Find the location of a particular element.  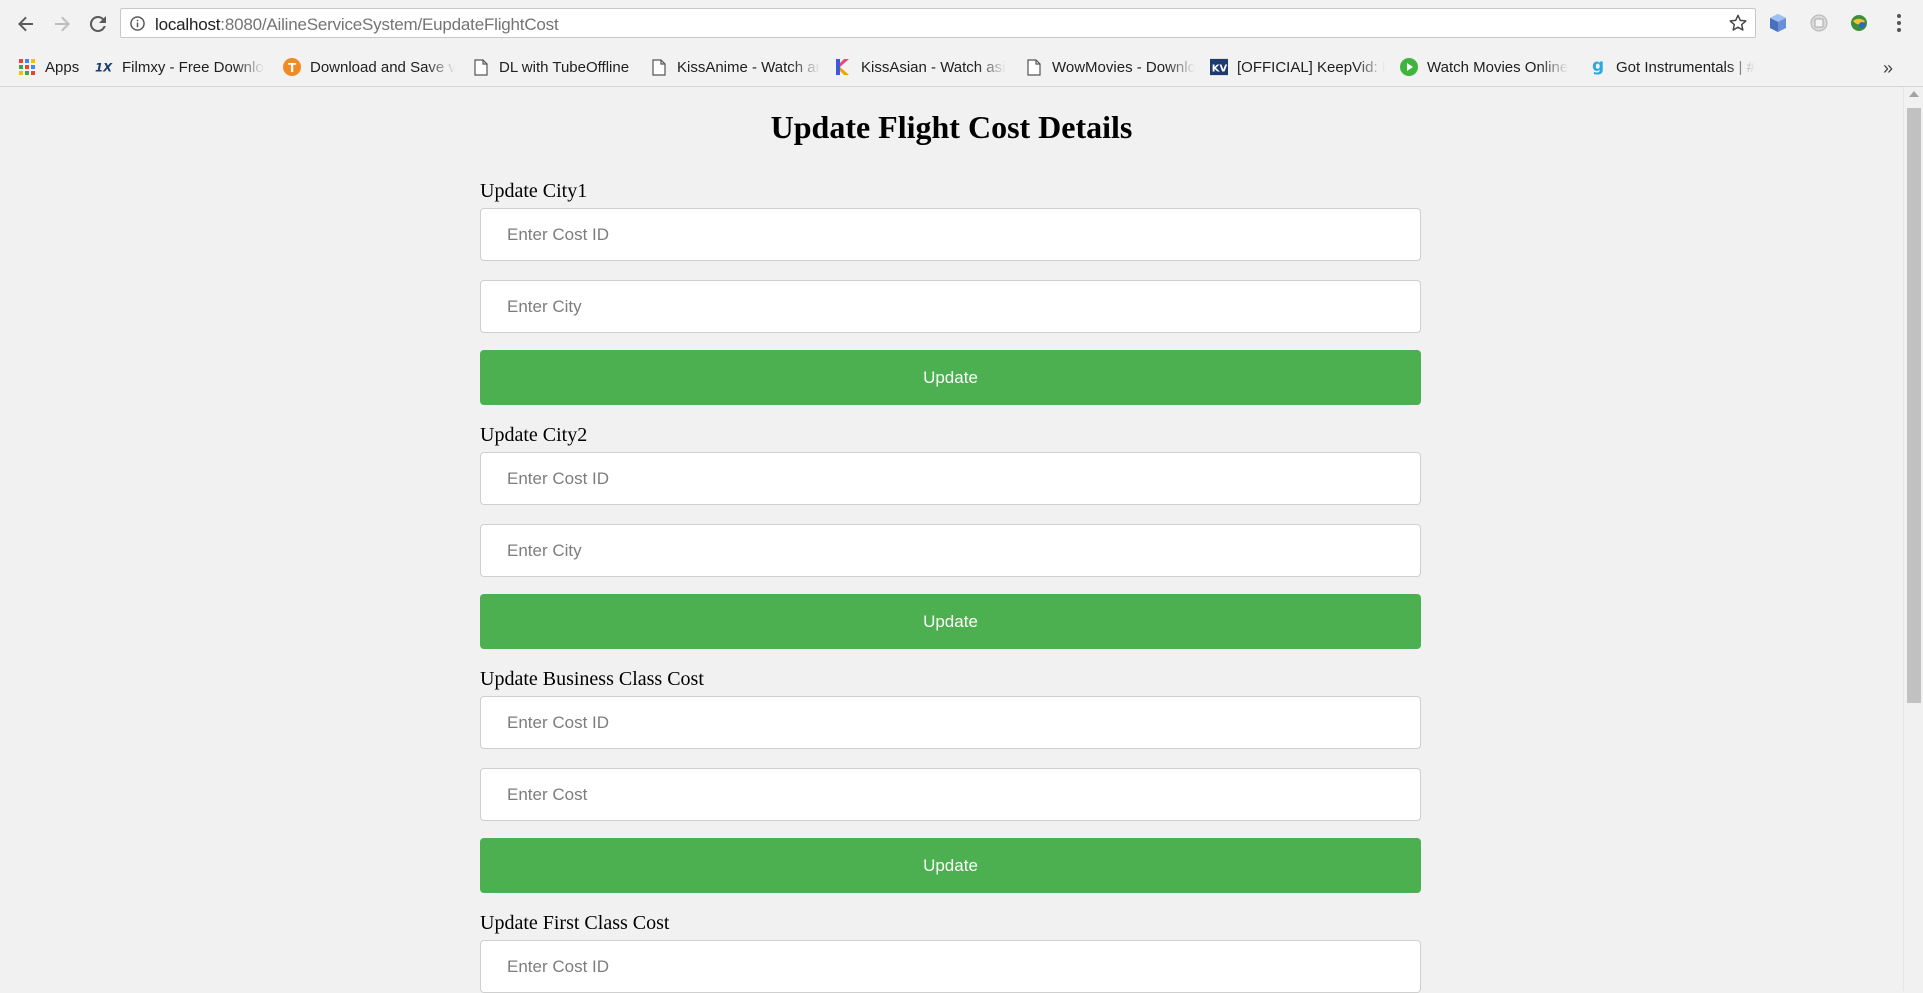

bookmark-label: KissAnime - Watch ar is located at coordinates (748, 67).